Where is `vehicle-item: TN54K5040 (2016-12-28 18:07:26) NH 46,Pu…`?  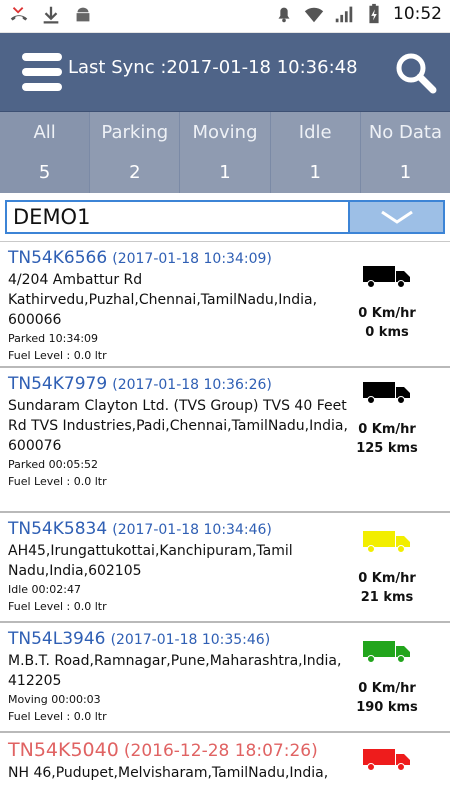
vehicle-item: TN54K5040 (2016-12-28 18:07:26) NH 46,Pu… is located at coordinates (225, 766).